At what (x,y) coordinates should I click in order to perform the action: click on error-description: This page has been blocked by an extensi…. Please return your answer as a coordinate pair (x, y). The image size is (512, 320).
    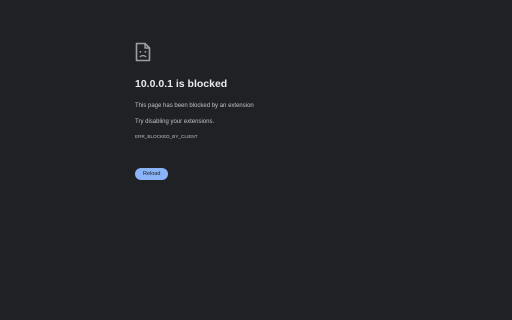
    Looking at the image, I should click on (194, 106).